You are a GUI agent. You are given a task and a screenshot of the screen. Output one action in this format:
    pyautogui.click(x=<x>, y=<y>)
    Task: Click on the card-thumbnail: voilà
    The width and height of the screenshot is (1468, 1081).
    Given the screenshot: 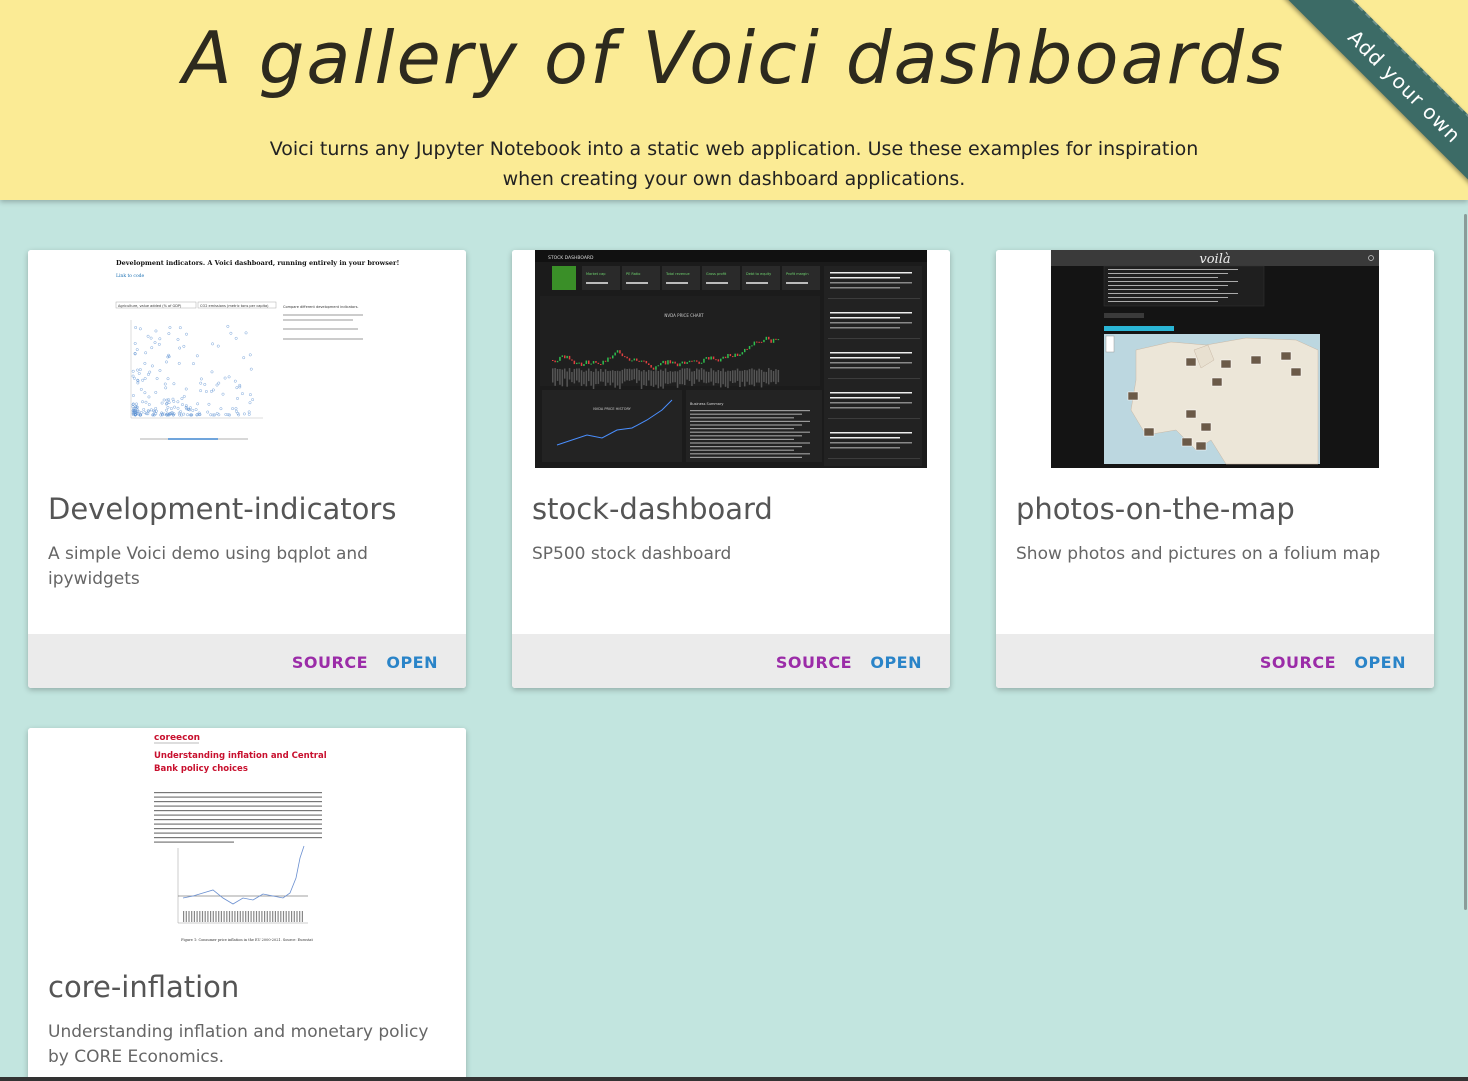 What is the action you would take?
    pyautogui.click(x=1215, y=359)
    